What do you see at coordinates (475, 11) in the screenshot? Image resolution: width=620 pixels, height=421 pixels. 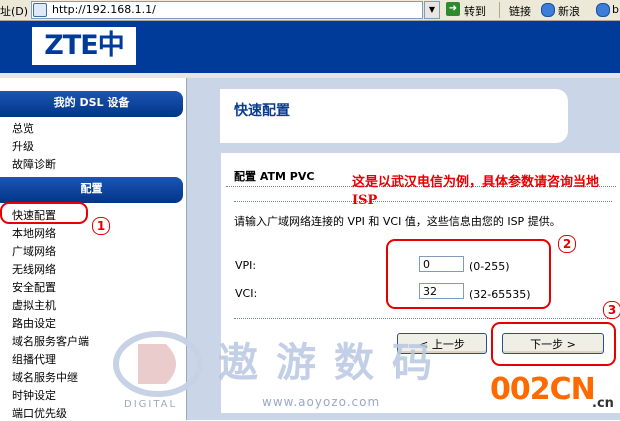 I see `go-button: 转到` at bounding box center [475, 11].